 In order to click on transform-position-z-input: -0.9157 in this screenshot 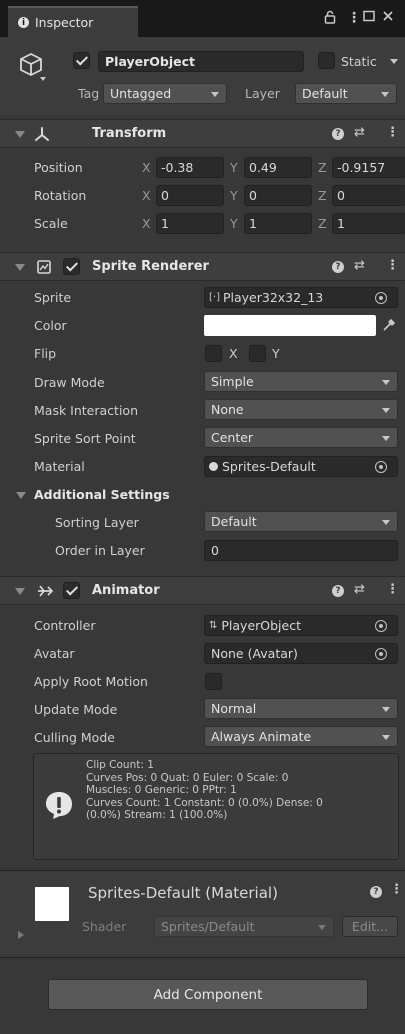, I will do `click(368, 167)`.